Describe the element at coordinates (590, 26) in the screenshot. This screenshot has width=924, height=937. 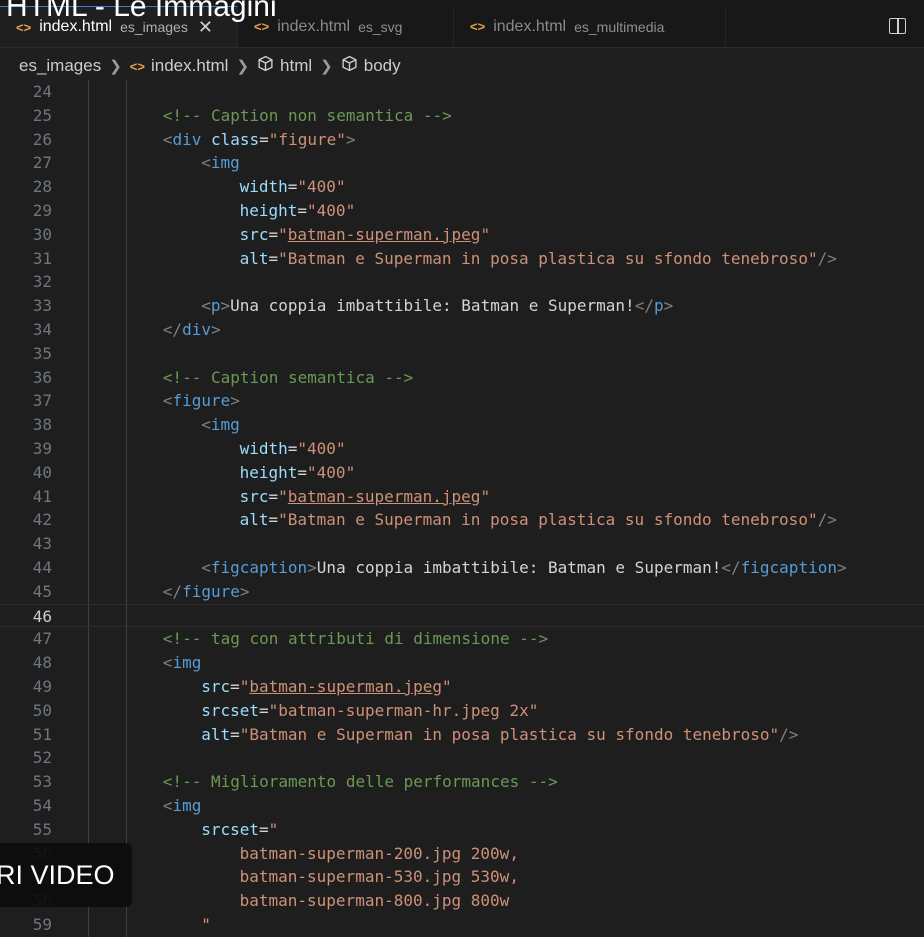
I see `tab-es-multimedia: <> index.html es_multimedia` at that location.